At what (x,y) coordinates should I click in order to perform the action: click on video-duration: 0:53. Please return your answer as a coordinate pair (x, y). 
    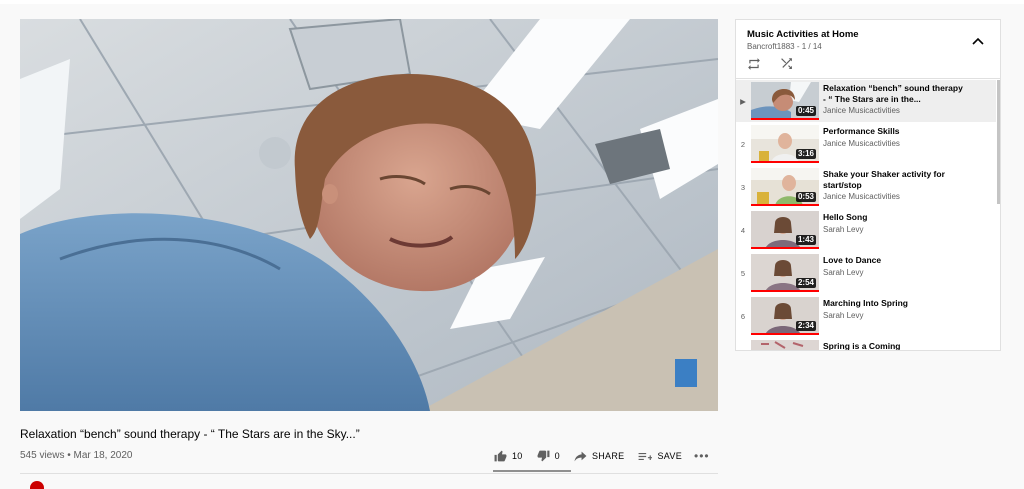
    Looking at the image, I should click on (805, 197).